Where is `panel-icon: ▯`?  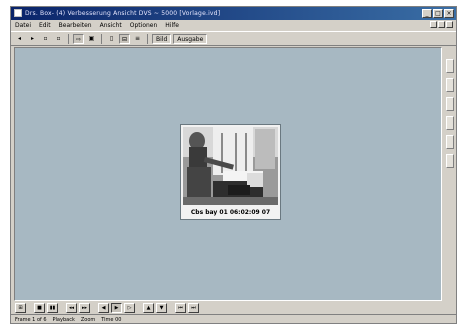
panel-icon: ▯ is located at coordinates (111, 39).